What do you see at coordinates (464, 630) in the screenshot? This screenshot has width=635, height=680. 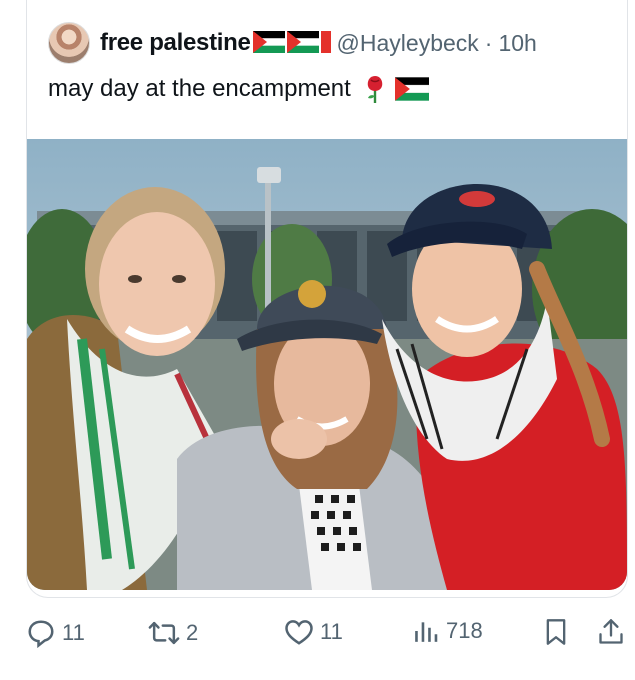 I see `views-count: 718` at bounding box center [464, 630].